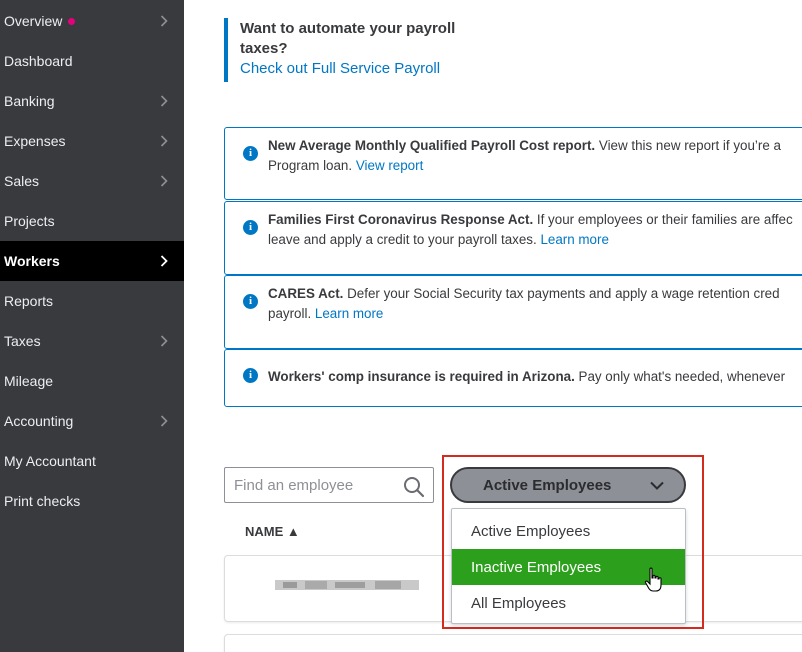  Describe the element at coordinates (688, 145) in the screenshot. I see `notice-text: View this new report if you’re a` at that location.